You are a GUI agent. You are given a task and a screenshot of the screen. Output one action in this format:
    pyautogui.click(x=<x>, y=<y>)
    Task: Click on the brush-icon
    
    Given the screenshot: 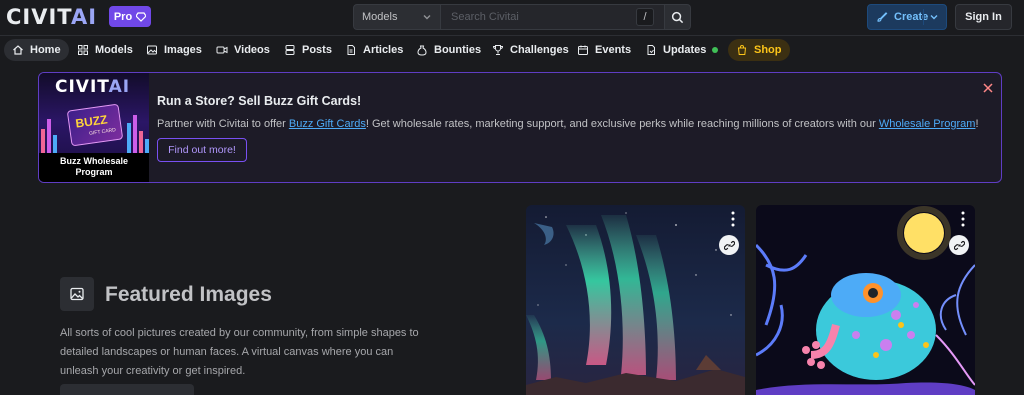 What is the action you would take?
    pyautogui.click(x=882, y=17)
    